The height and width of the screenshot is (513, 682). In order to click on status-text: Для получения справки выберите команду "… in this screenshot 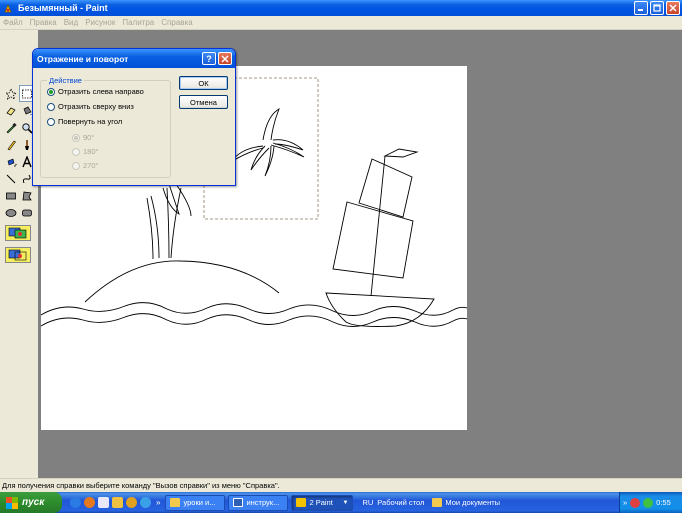, I will do `click(141, 485)`.